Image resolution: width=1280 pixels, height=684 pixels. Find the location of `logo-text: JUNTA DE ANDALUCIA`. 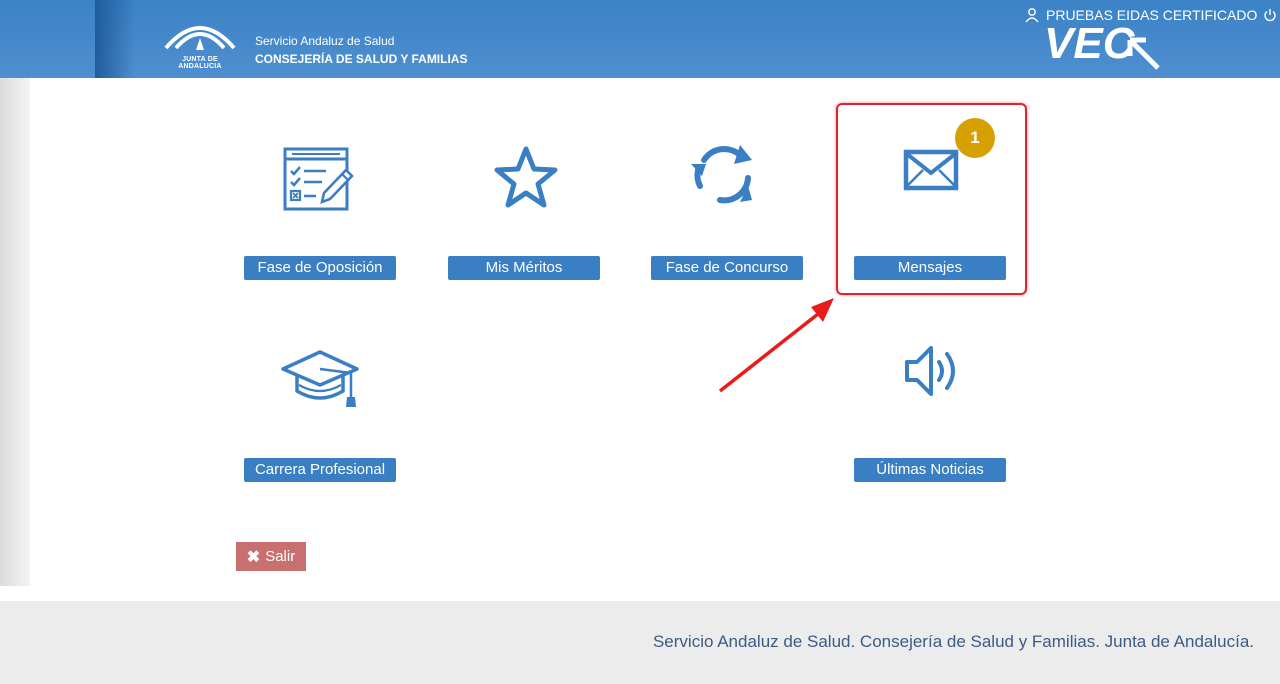

logo-text: JUNTA DE ANDALUCIA is located at coordinates (200, 63).